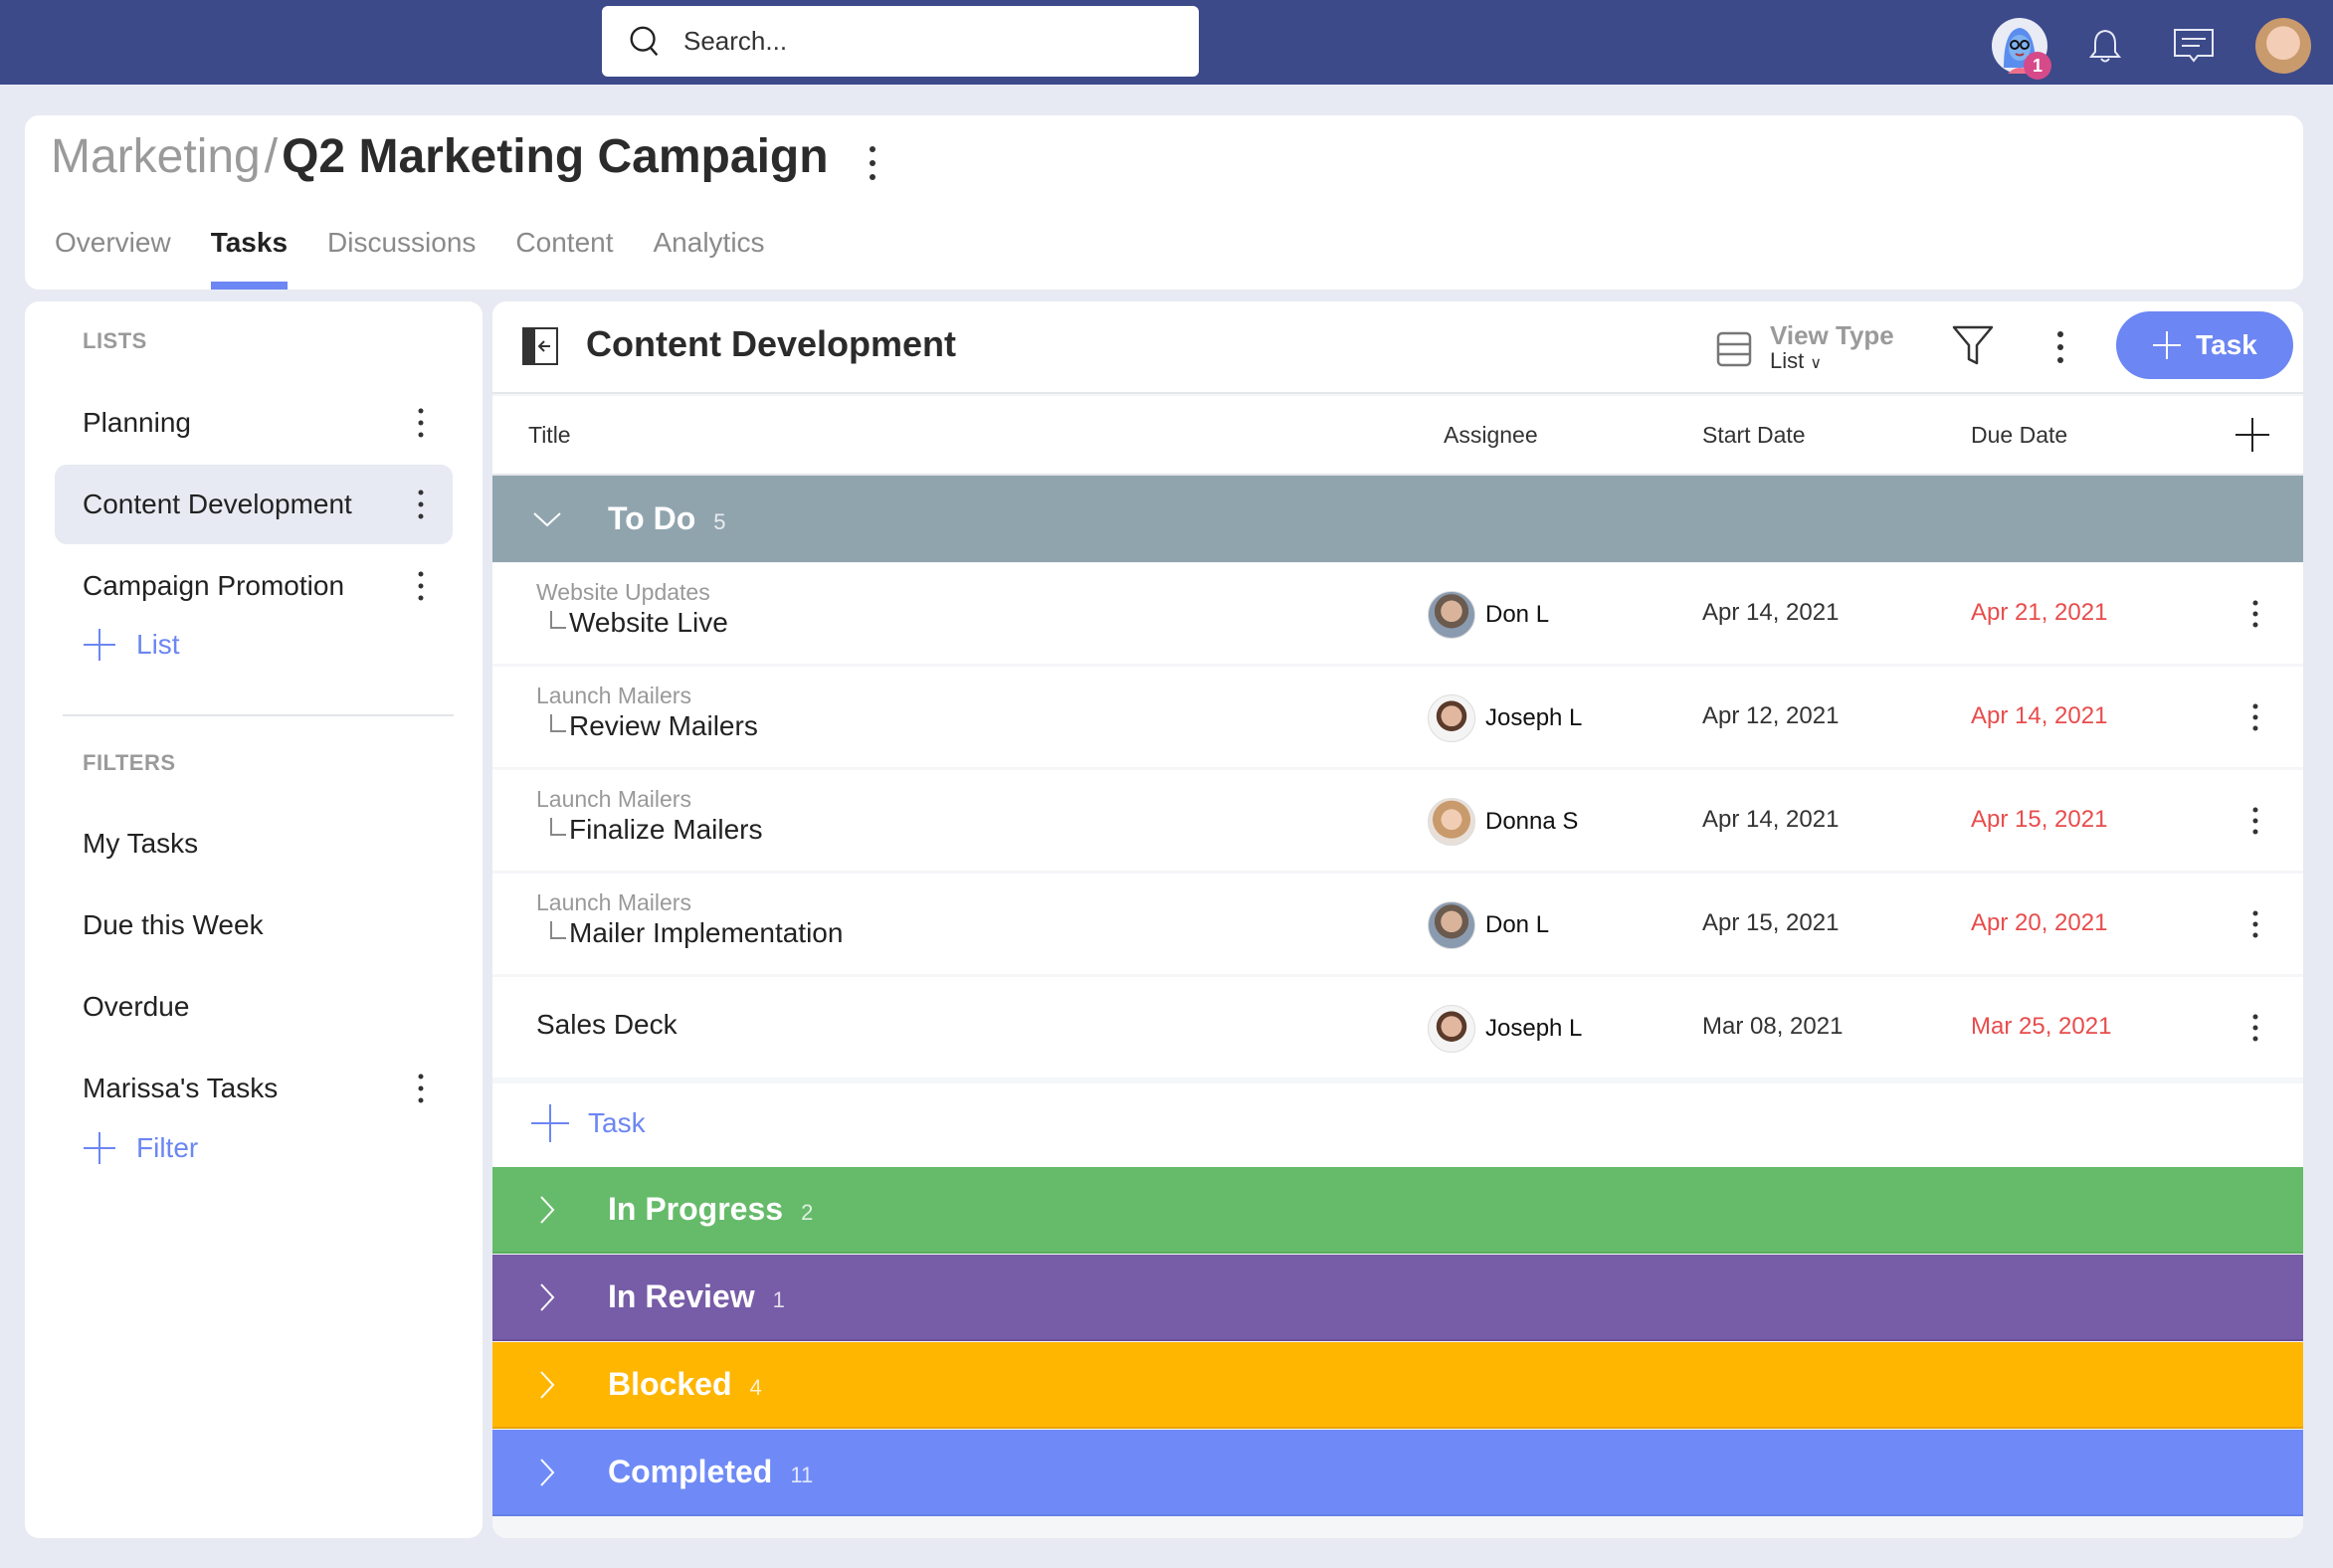 The image size is (2333, 1568). What do you see at coordinates (1491, 435) in the screenshot?
I see `column-header-assignee: Assignee` at bounding box center [1491, 435].